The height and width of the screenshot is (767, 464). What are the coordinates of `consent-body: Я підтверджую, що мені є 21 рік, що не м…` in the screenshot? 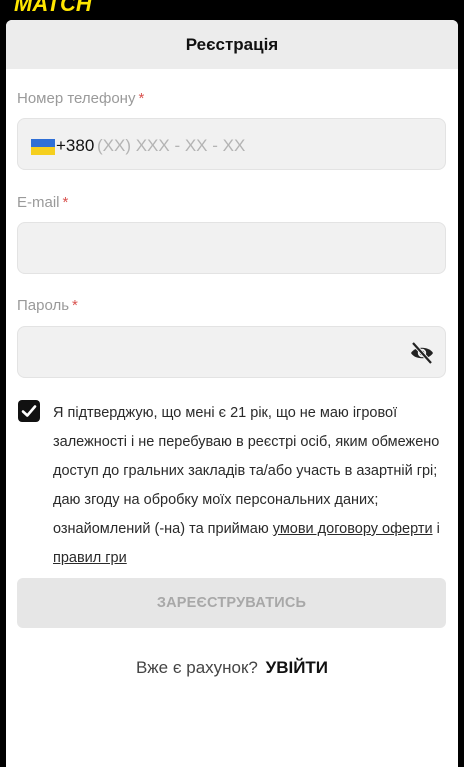 It's located at (246, 471).